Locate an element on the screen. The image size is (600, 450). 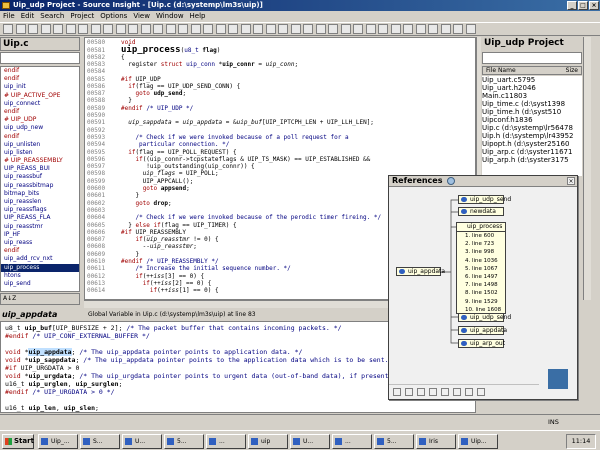
menu-help: Help is located at coordinates (198, 16).